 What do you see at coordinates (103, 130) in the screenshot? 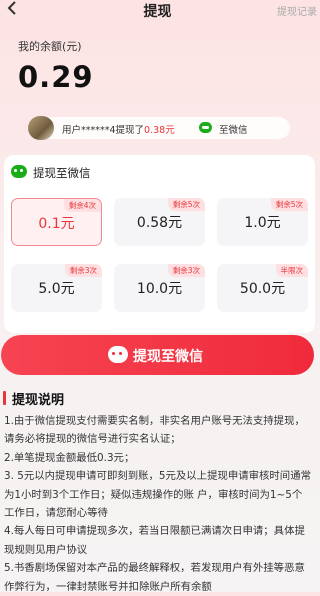
I see `ticker-prefix: 用户******4提现了` at bounding box center [103, 130].